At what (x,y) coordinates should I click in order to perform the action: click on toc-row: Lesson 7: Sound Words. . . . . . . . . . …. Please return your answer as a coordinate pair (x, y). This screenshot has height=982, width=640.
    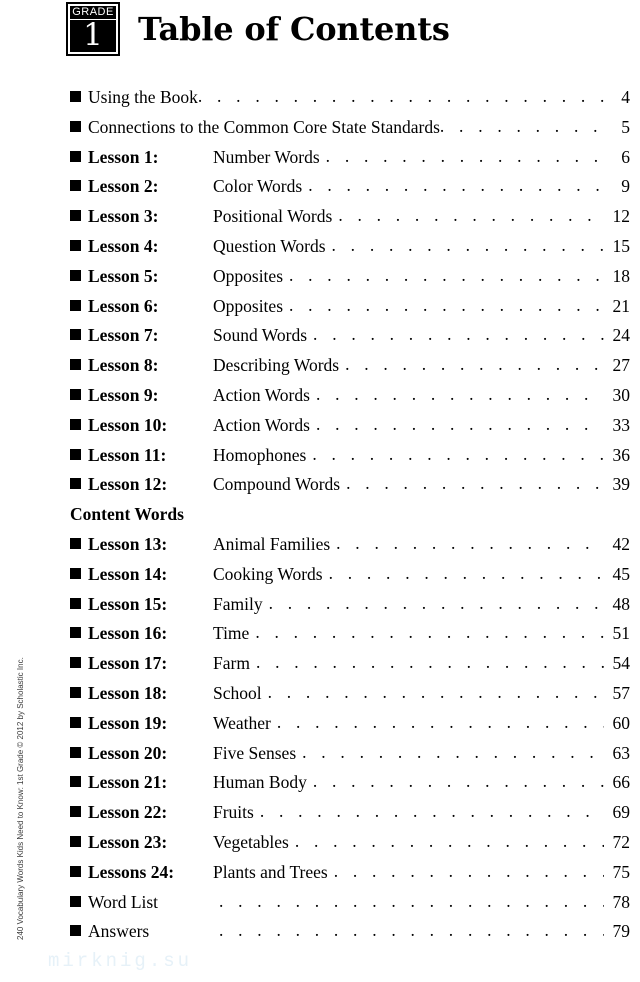
    Looking at the image, I should click on (320, 339).